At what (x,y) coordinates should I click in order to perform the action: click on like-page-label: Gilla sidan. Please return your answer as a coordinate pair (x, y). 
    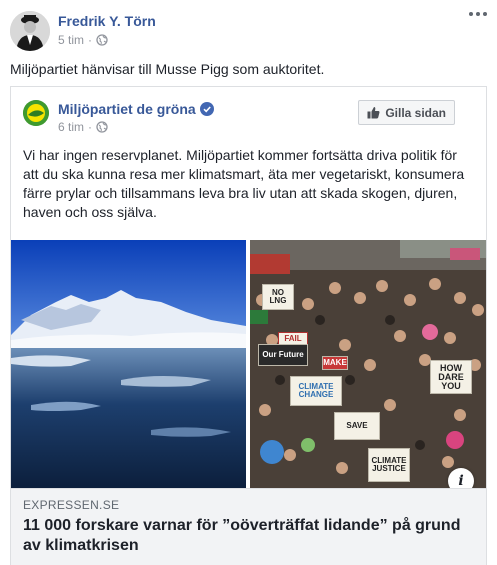
    Looking at the image, I should click on (415, 112).